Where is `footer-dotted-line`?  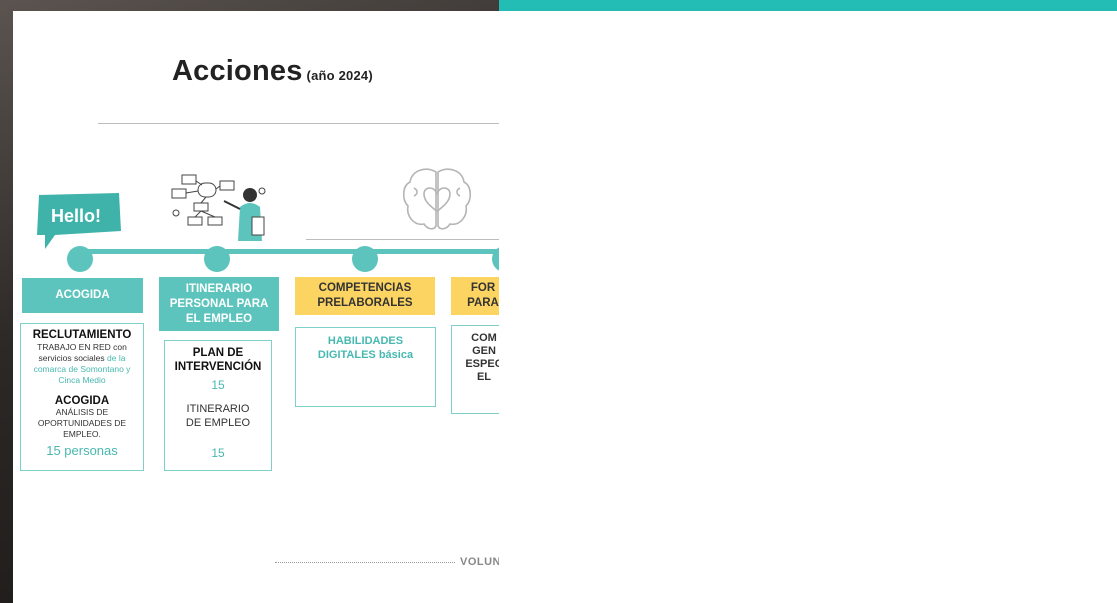 footer-dotted-line is located at coordinates (365, 562).